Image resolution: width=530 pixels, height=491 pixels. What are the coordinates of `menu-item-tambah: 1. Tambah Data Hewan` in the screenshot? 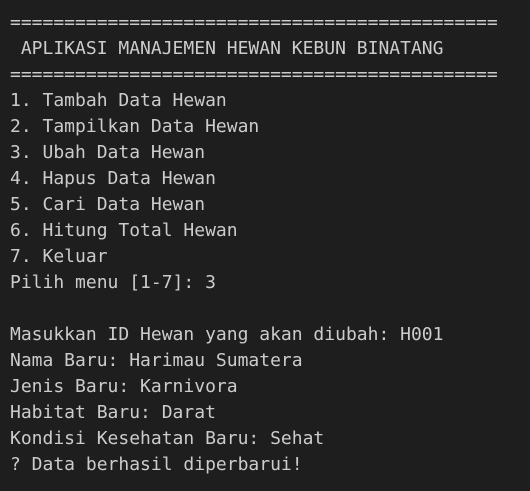 It's located at (118, 100).